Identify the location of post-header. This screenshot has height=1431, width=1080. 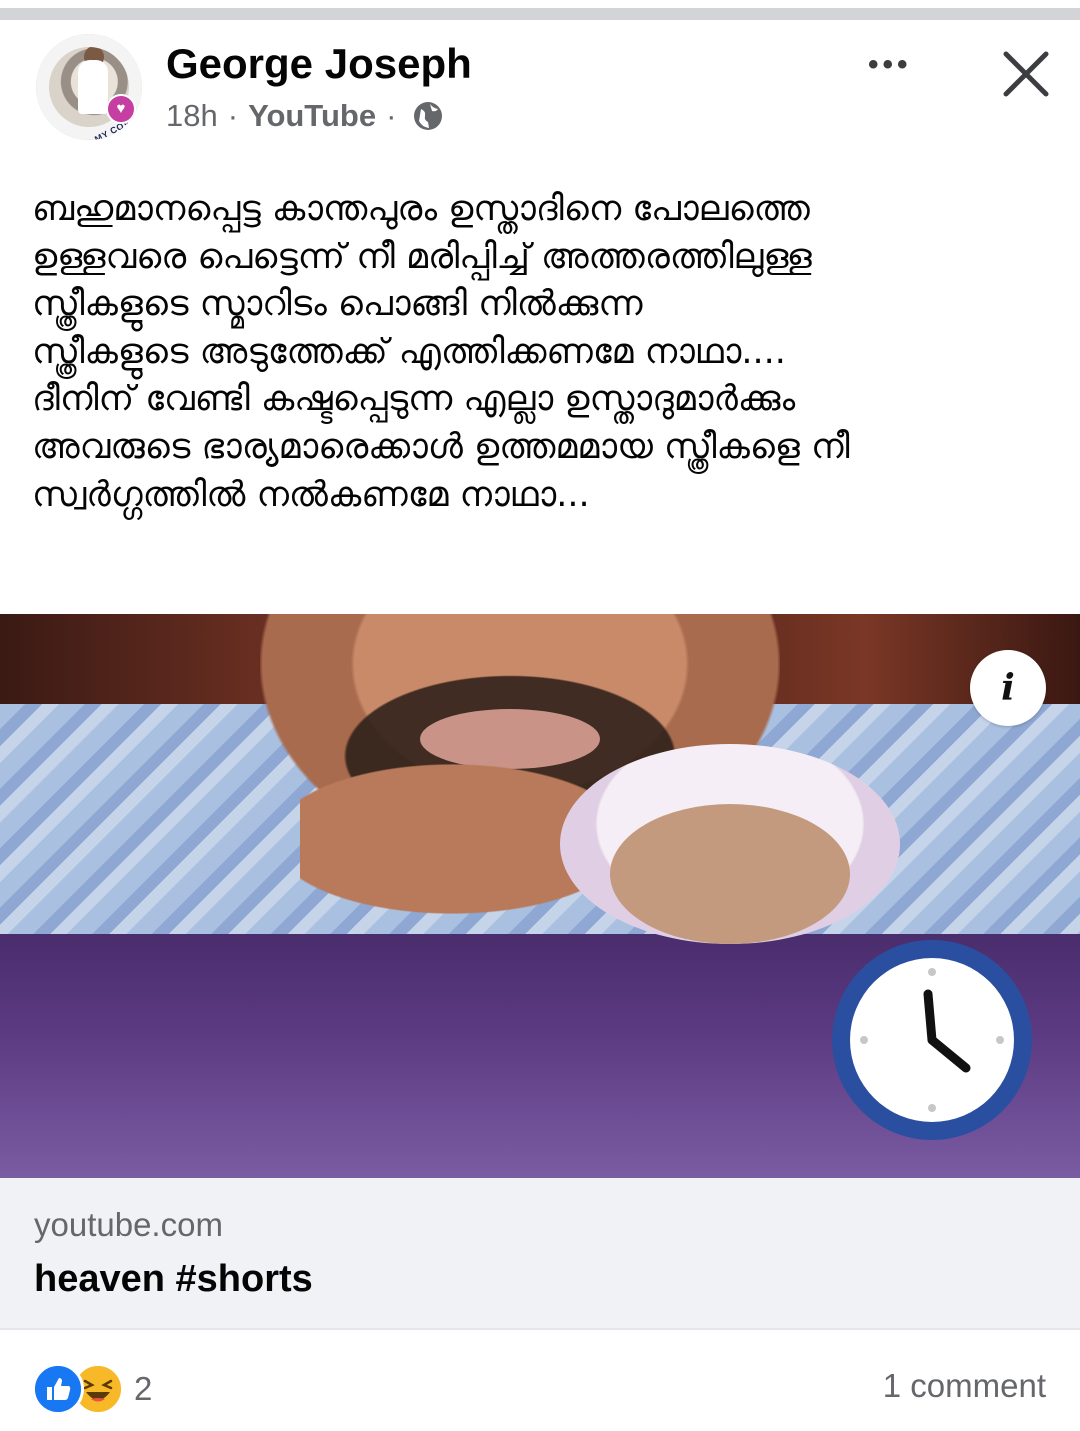
(540, 95).